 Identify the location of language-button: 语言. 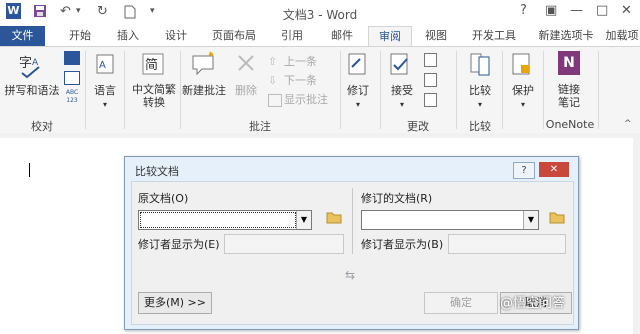
(105, 90).